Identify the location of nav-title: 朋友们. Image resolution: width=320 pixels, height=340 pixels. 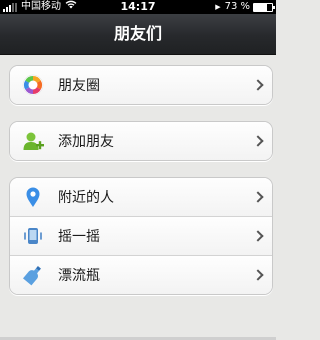
(138, 34).